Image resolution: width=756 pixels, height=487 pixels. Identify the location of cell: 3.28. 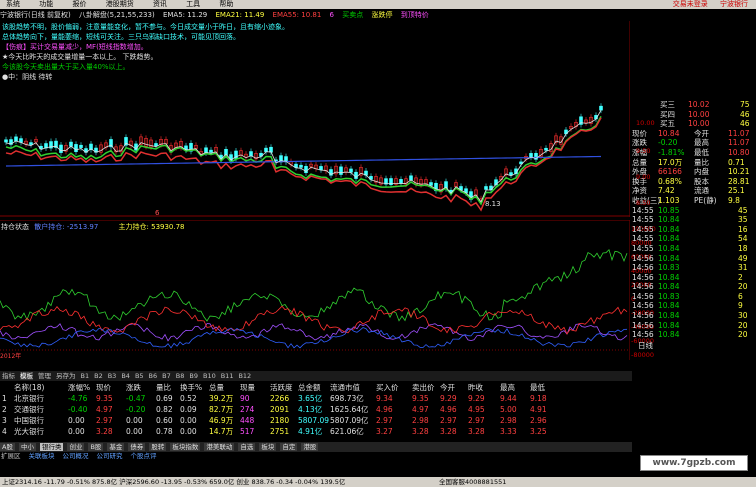
(420, 431).